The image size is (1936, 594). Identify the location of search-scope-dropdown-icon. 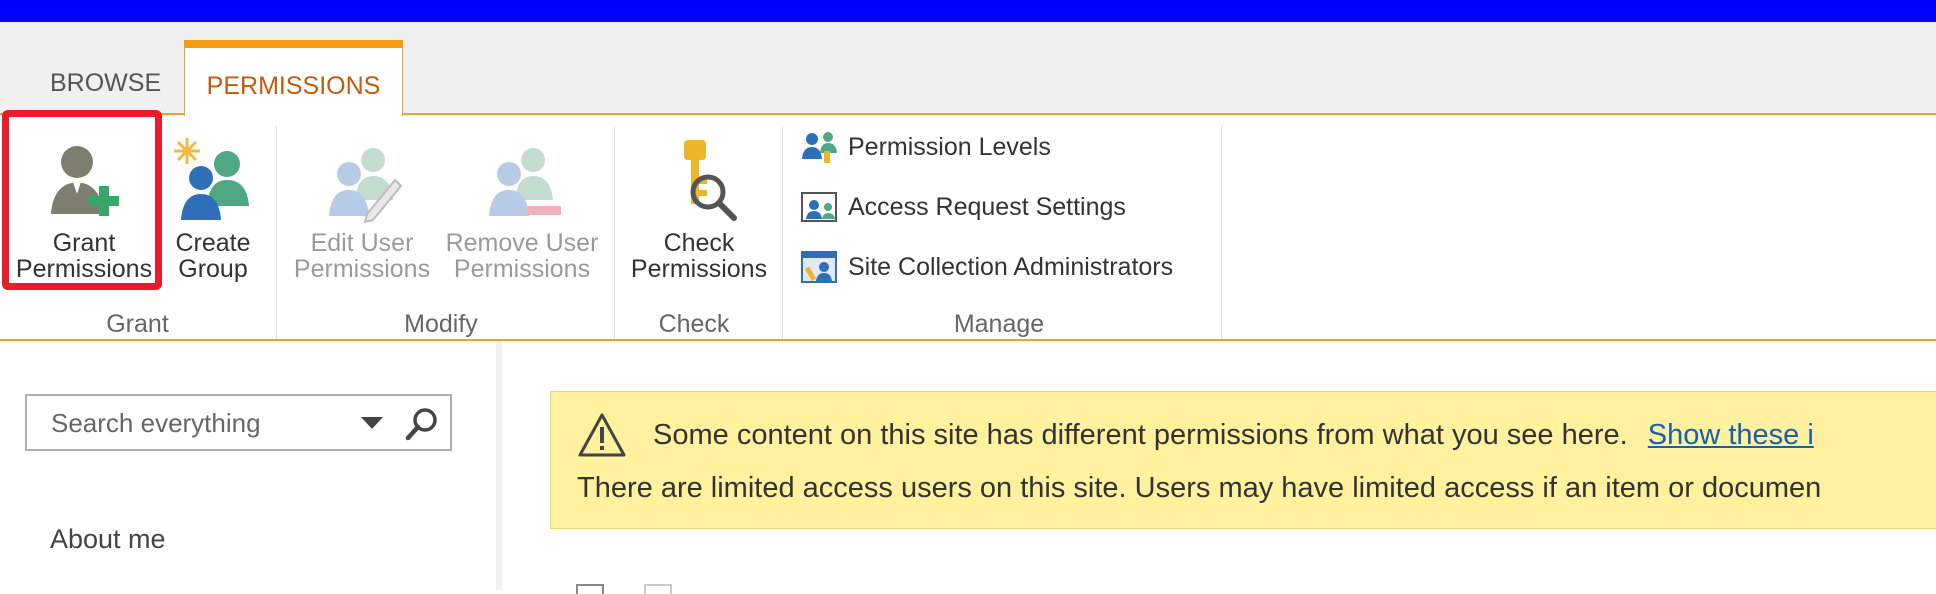
(372, 423).